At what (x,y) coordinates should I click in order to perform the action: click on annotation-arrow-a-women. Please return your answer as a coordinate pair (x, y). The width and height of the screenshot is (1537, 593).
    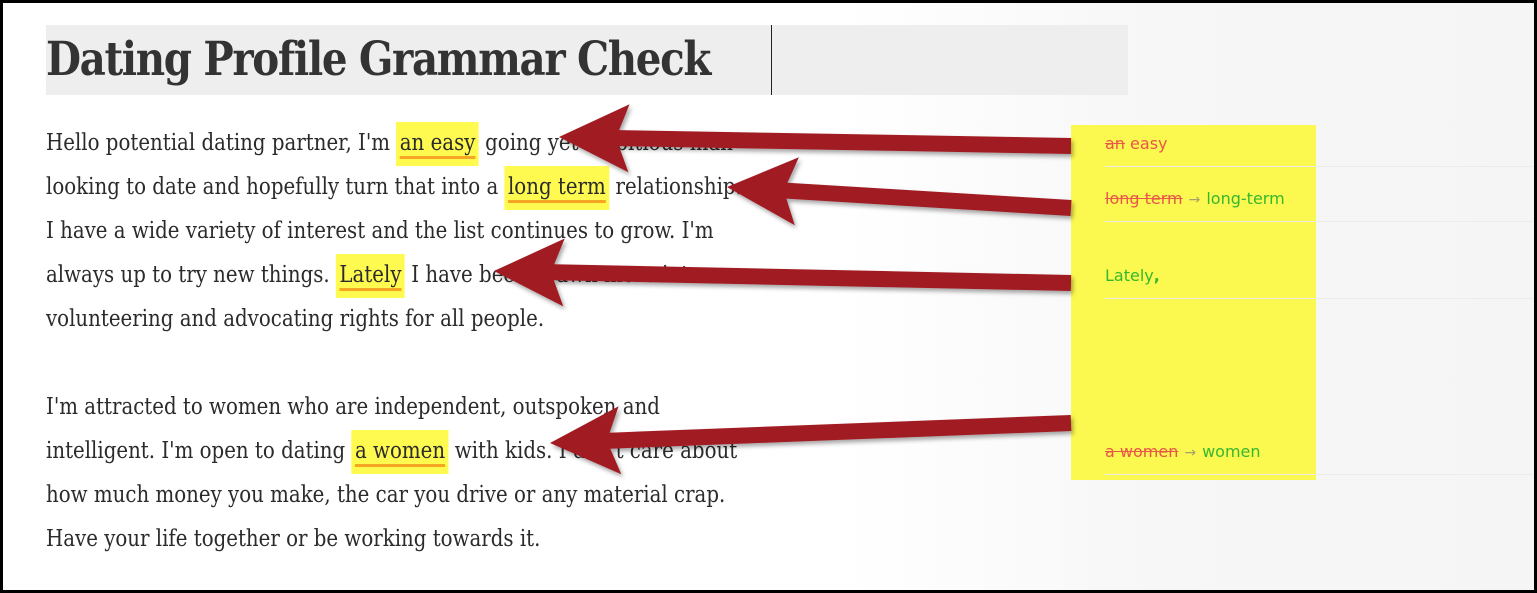
    Looking at the image, I should click on (811, 440).